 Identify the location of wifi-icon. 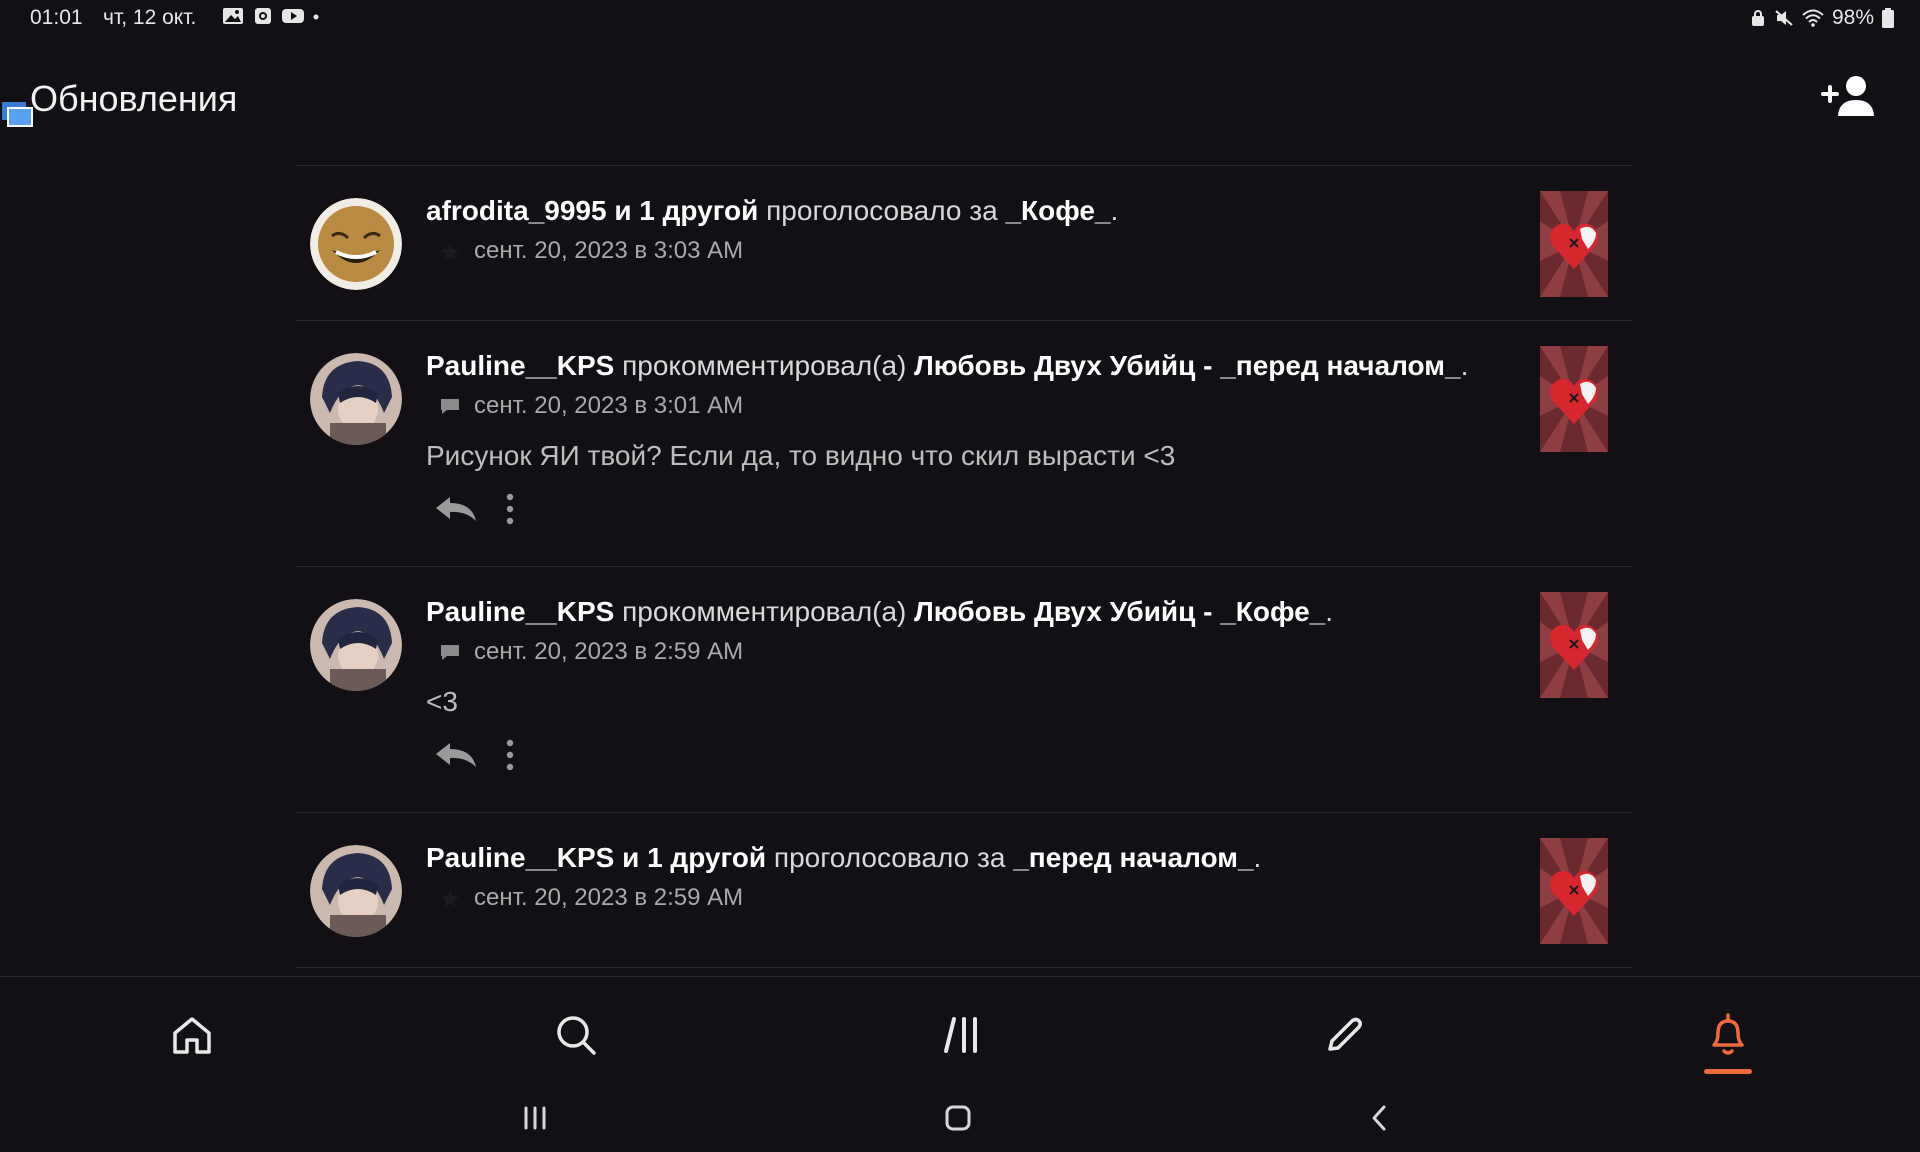
(1813, 18).